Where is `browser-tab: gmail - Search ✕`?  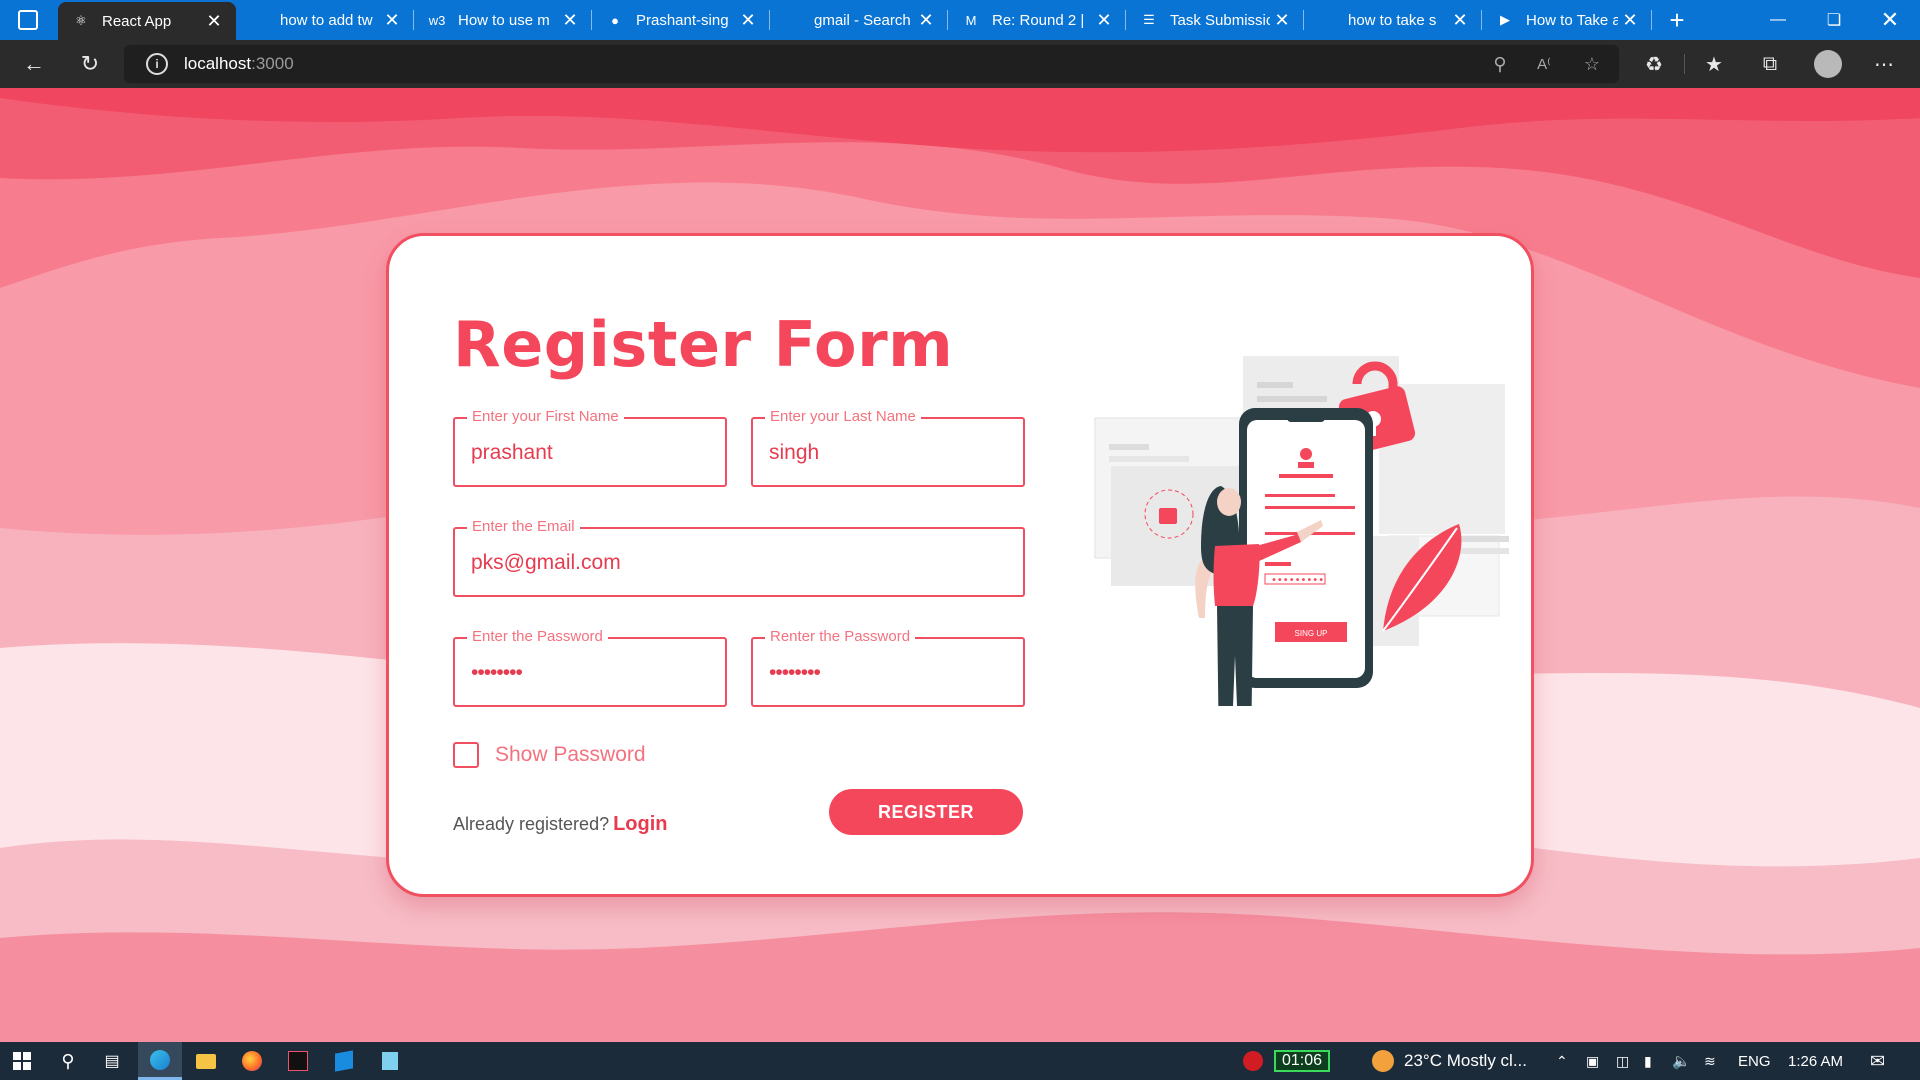 browser-tab: gmail - Search ✕ is located at coordinates (859, 20).